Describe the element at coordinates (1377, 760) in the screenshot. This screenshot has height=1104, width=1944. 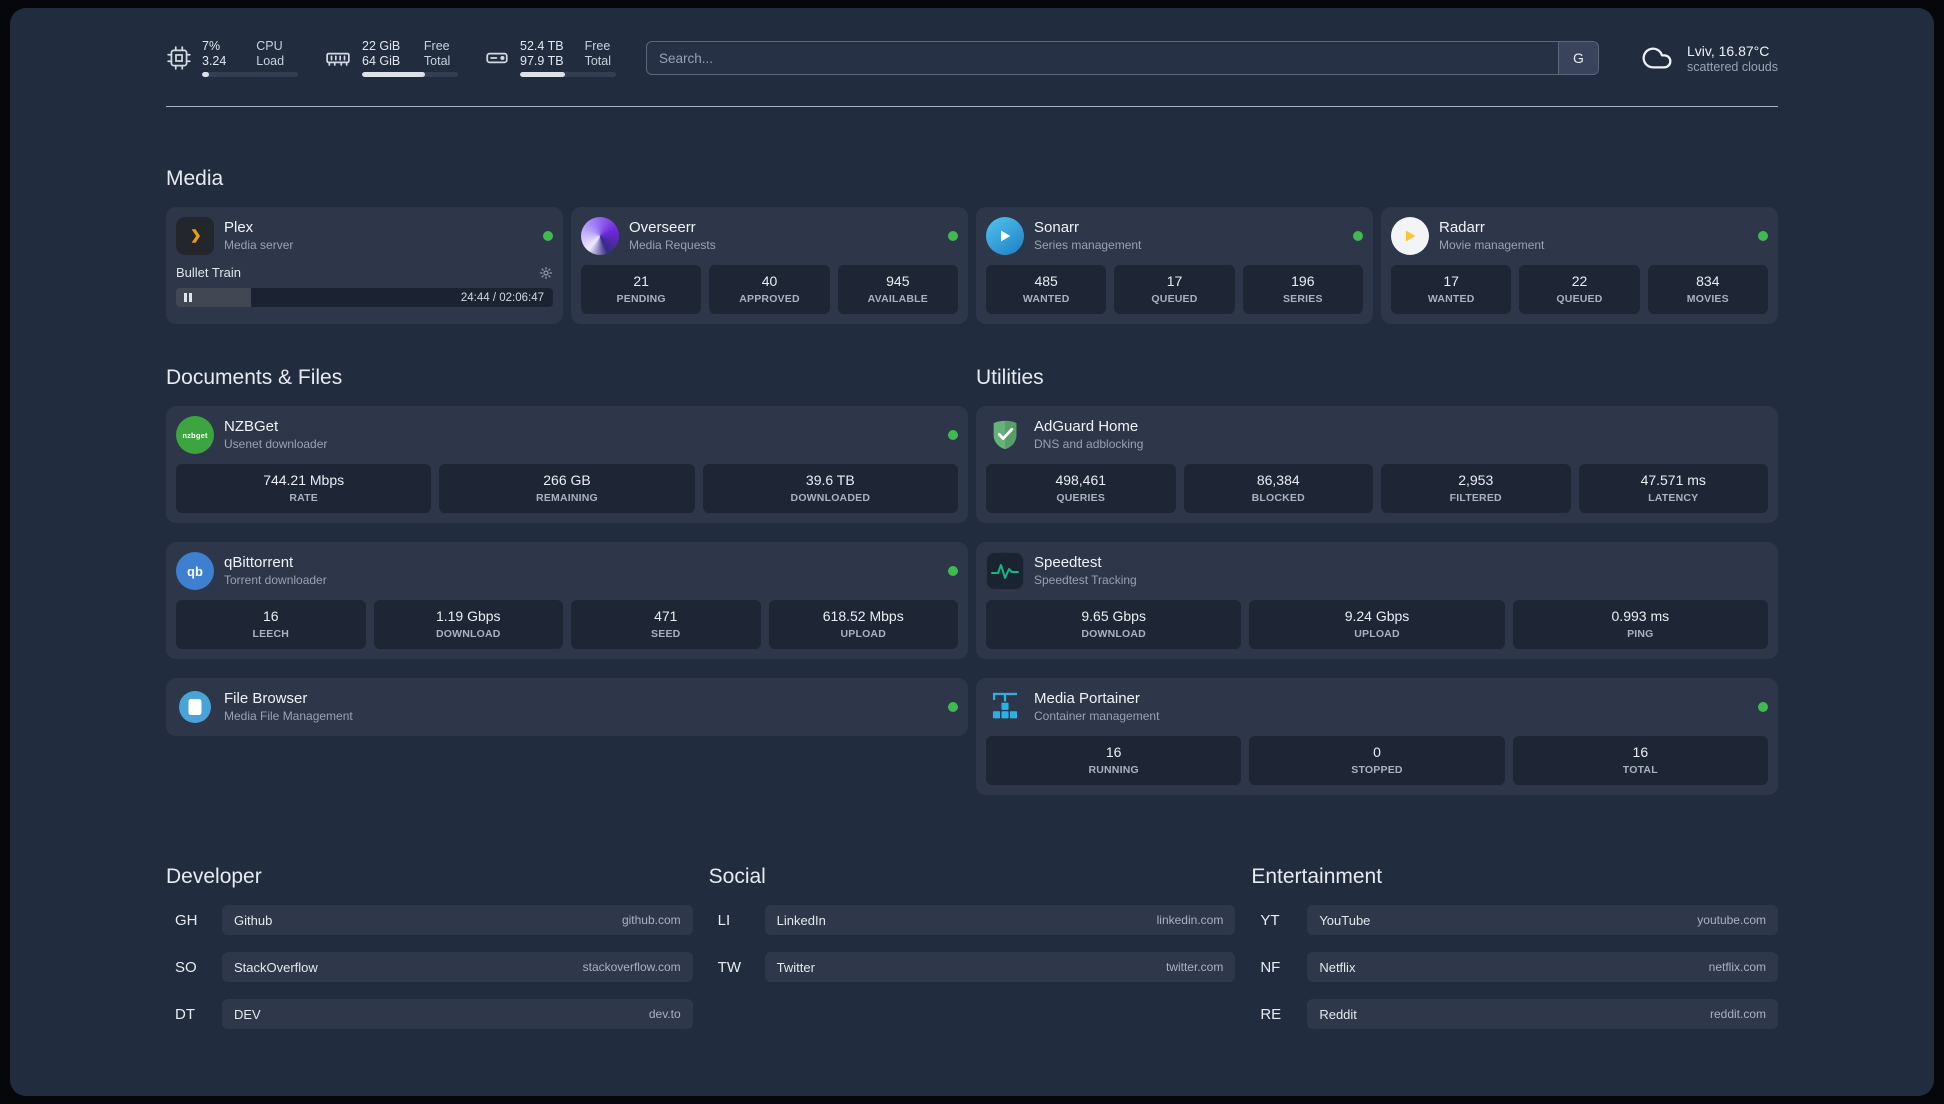
I see `stat-stopped: 0 STOPPED` at that location.